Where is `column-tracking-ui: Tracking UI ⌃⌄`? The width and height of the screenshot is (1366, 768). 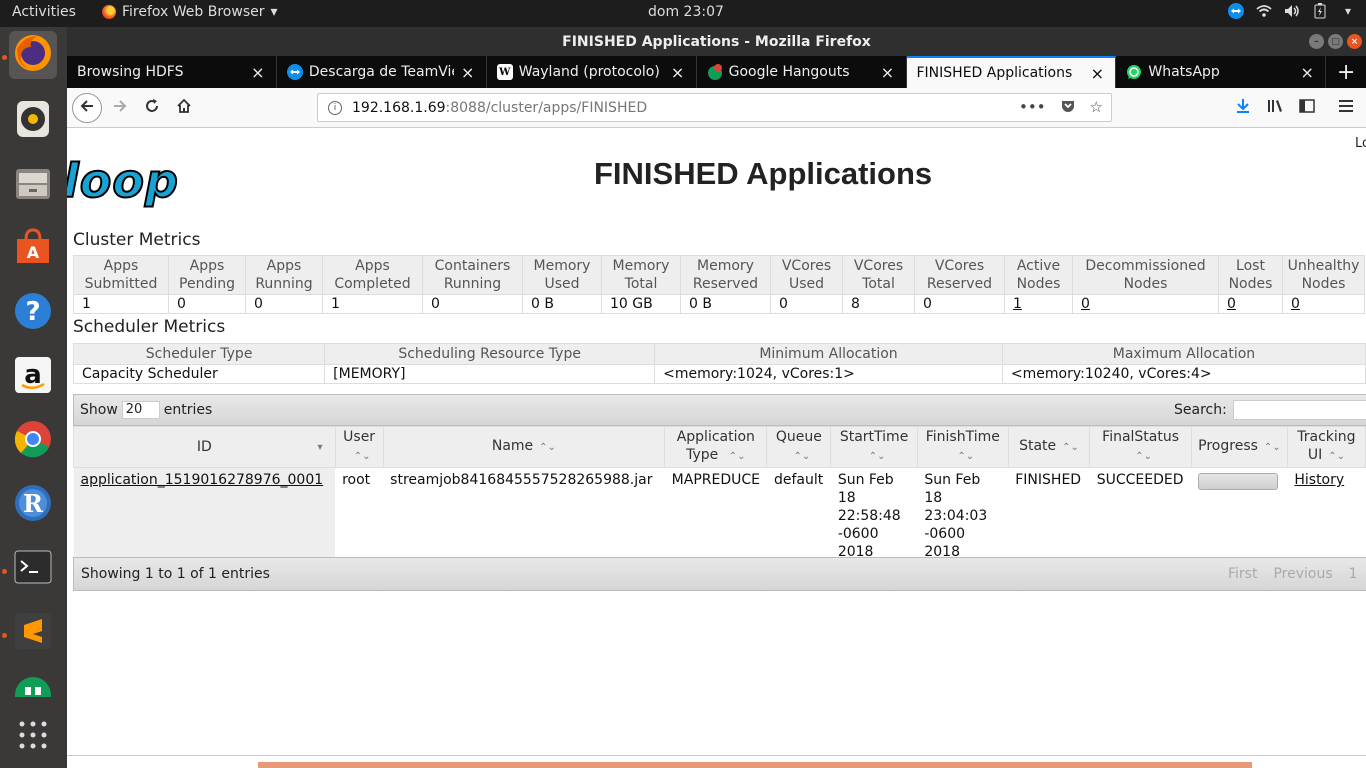
column-tracking-ui: Tracking UI ⌃⌄ is located at coordinates (1326, 447).